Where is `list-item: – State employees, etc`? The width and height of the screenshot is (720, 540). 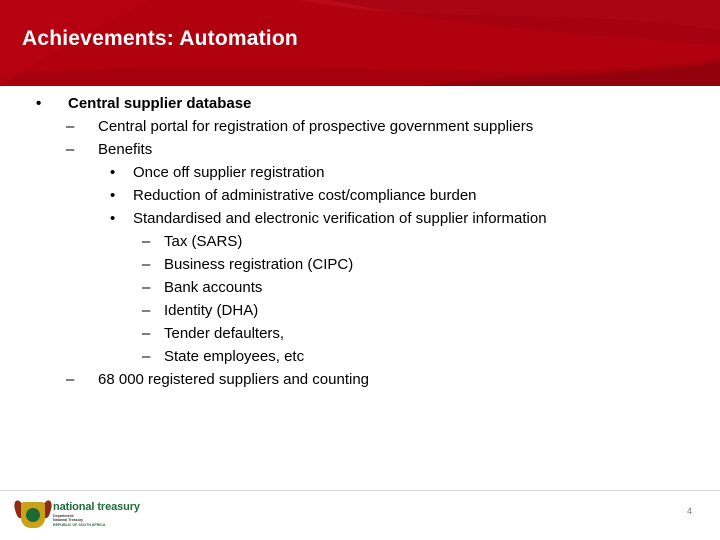
list-item: – State employees, etc is located at coordinates (360, 356).